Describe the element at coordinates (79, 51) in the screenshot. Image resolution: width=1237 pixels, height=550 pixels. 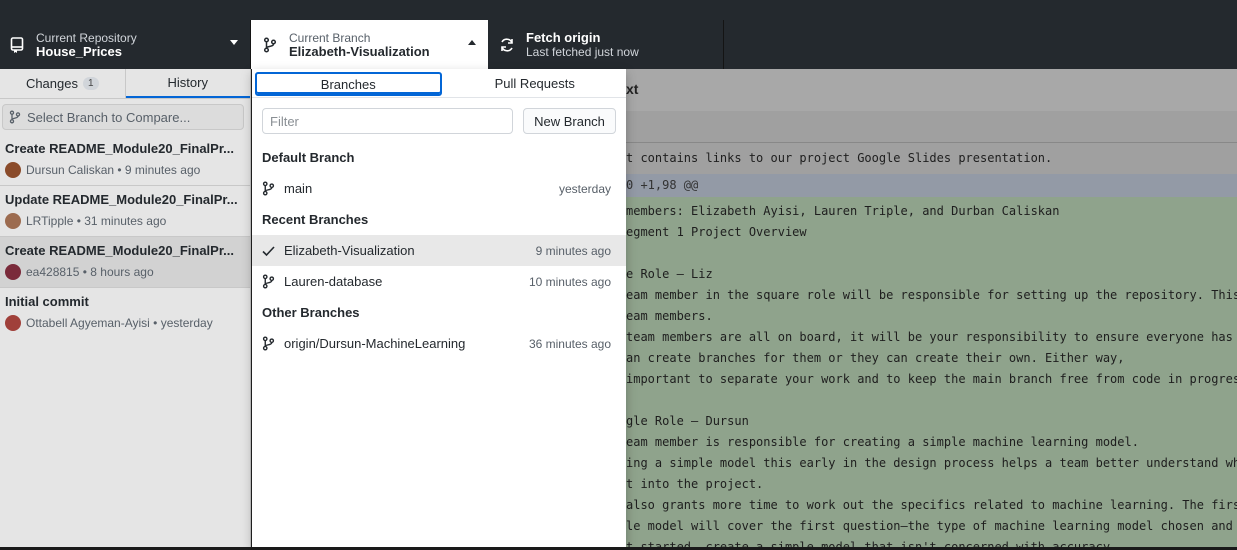
I see `repo-name: House_Prices` at that location.